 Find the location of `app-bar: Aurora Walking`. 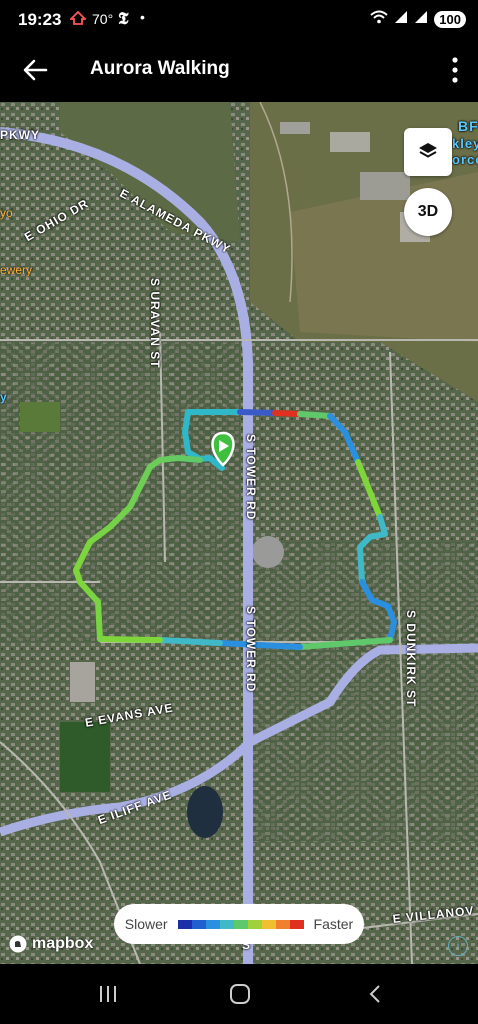

app-bar: Aurora Walking is located at coordinates (239, 71).